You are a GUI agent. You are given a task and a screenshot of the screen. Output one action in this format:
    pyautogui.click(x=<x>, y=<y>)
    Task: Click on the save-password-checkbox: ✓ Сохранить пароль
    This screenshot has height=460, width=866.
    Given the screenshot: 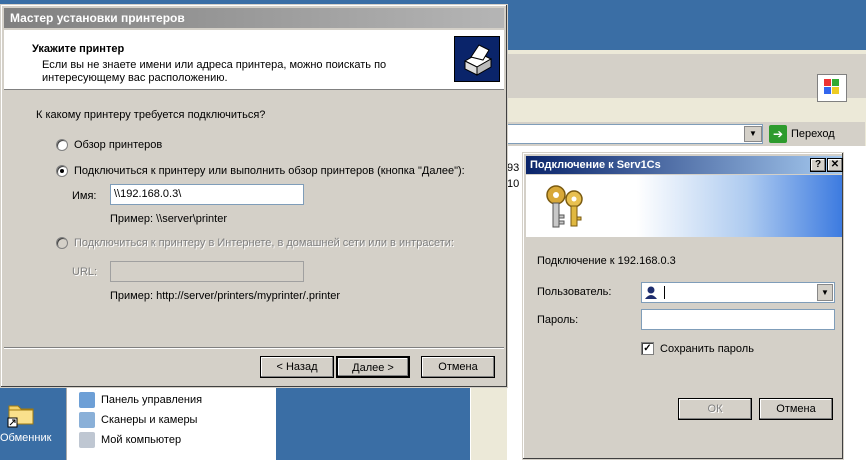 What is the action you would take?
    pyautogui.click(x=697, y=348)
    